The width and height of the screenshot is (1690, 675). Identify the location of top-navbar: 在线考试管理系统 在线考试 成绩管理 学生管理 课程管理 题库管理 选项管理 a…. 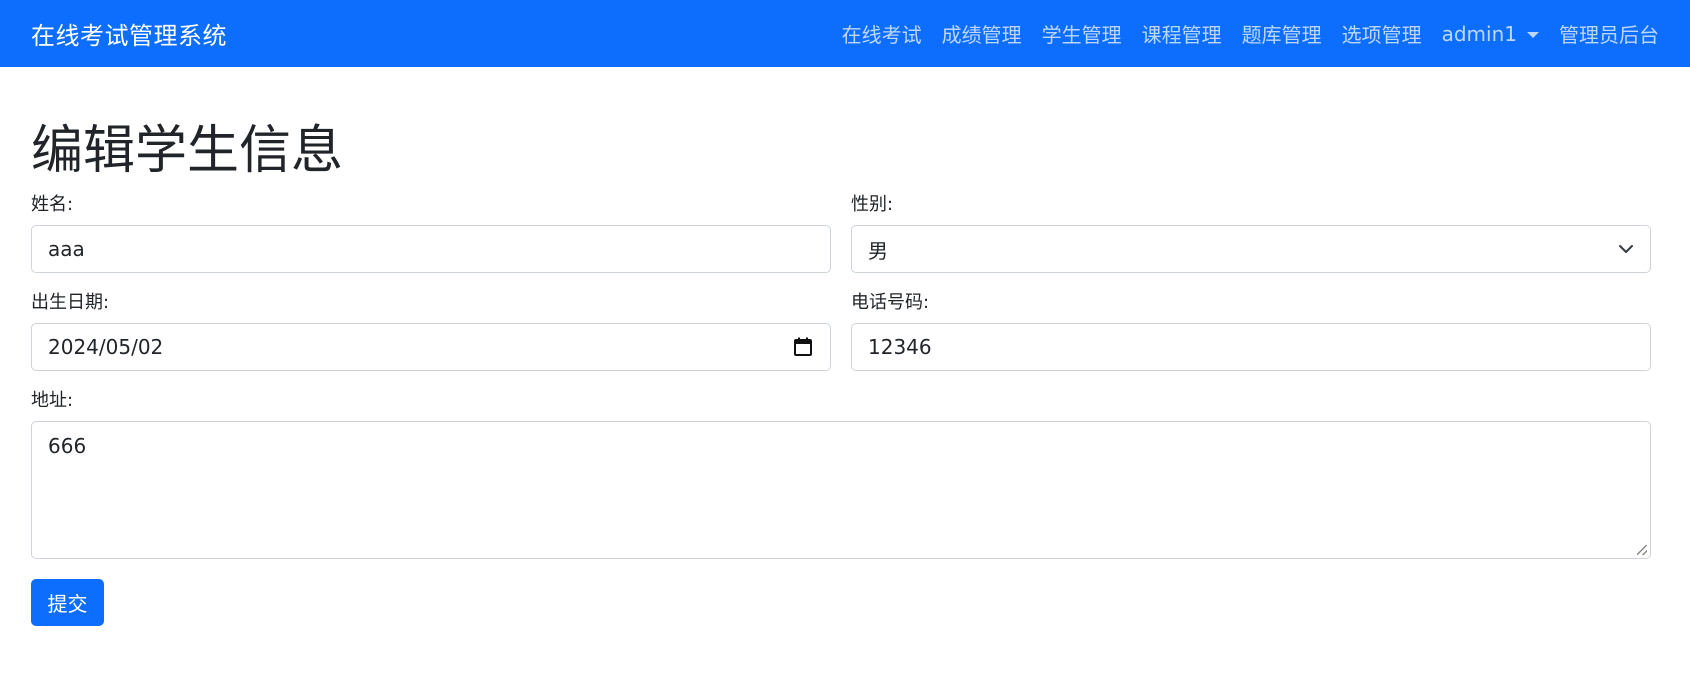
(845, 33).